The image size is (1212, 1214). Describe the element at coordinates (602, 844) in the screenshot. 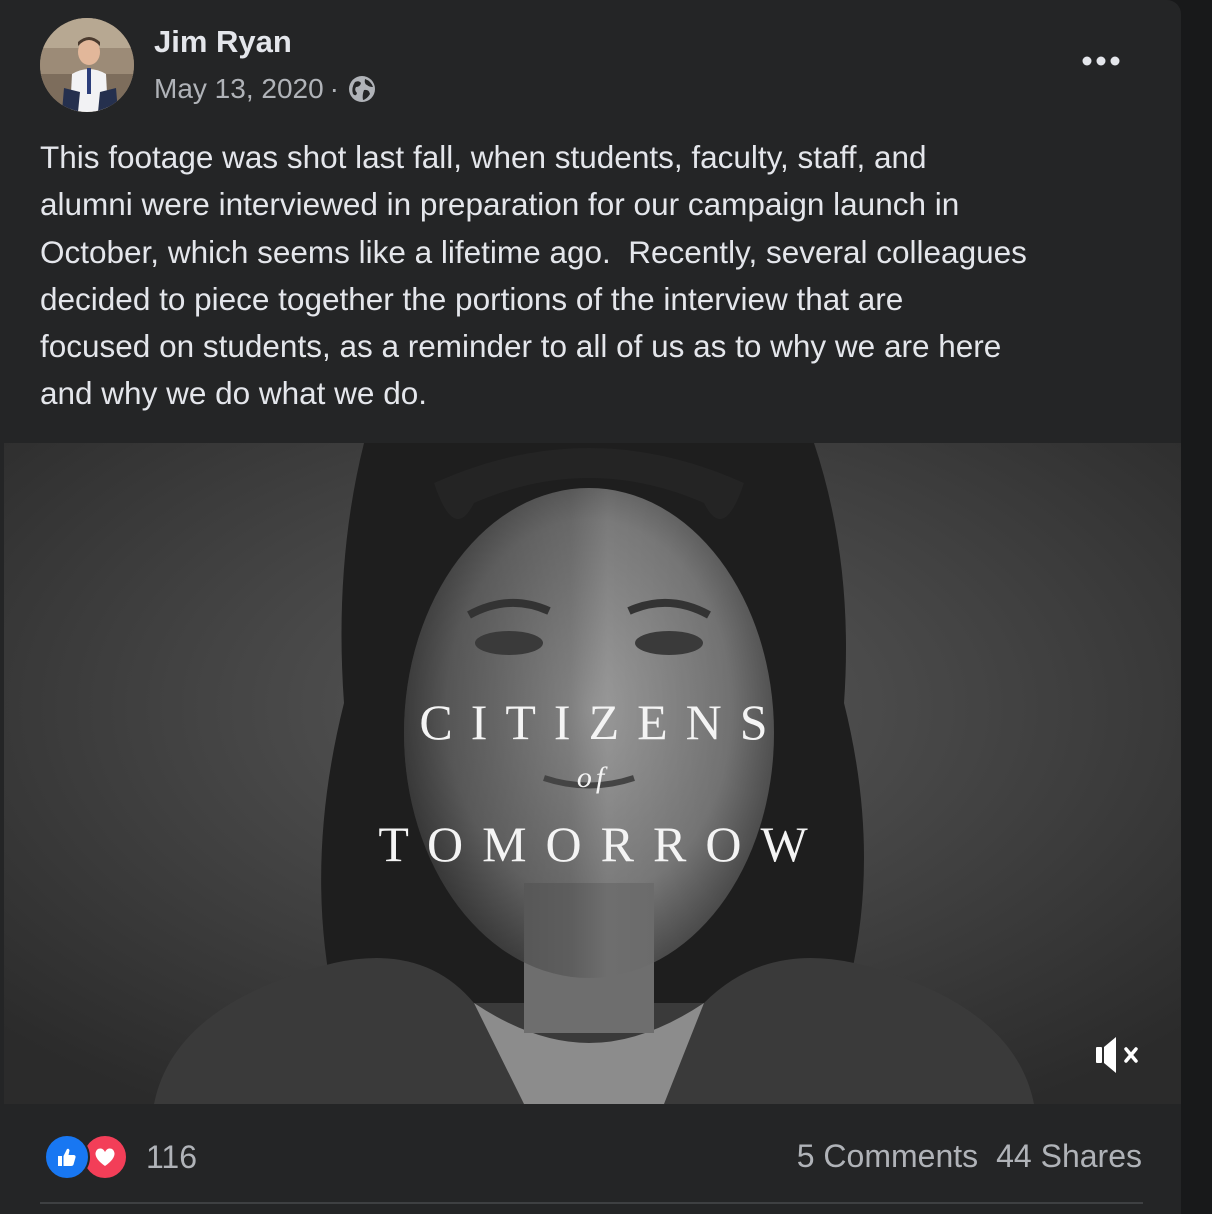

I see `video-title-tomorrow: TOMORROW` at that location.